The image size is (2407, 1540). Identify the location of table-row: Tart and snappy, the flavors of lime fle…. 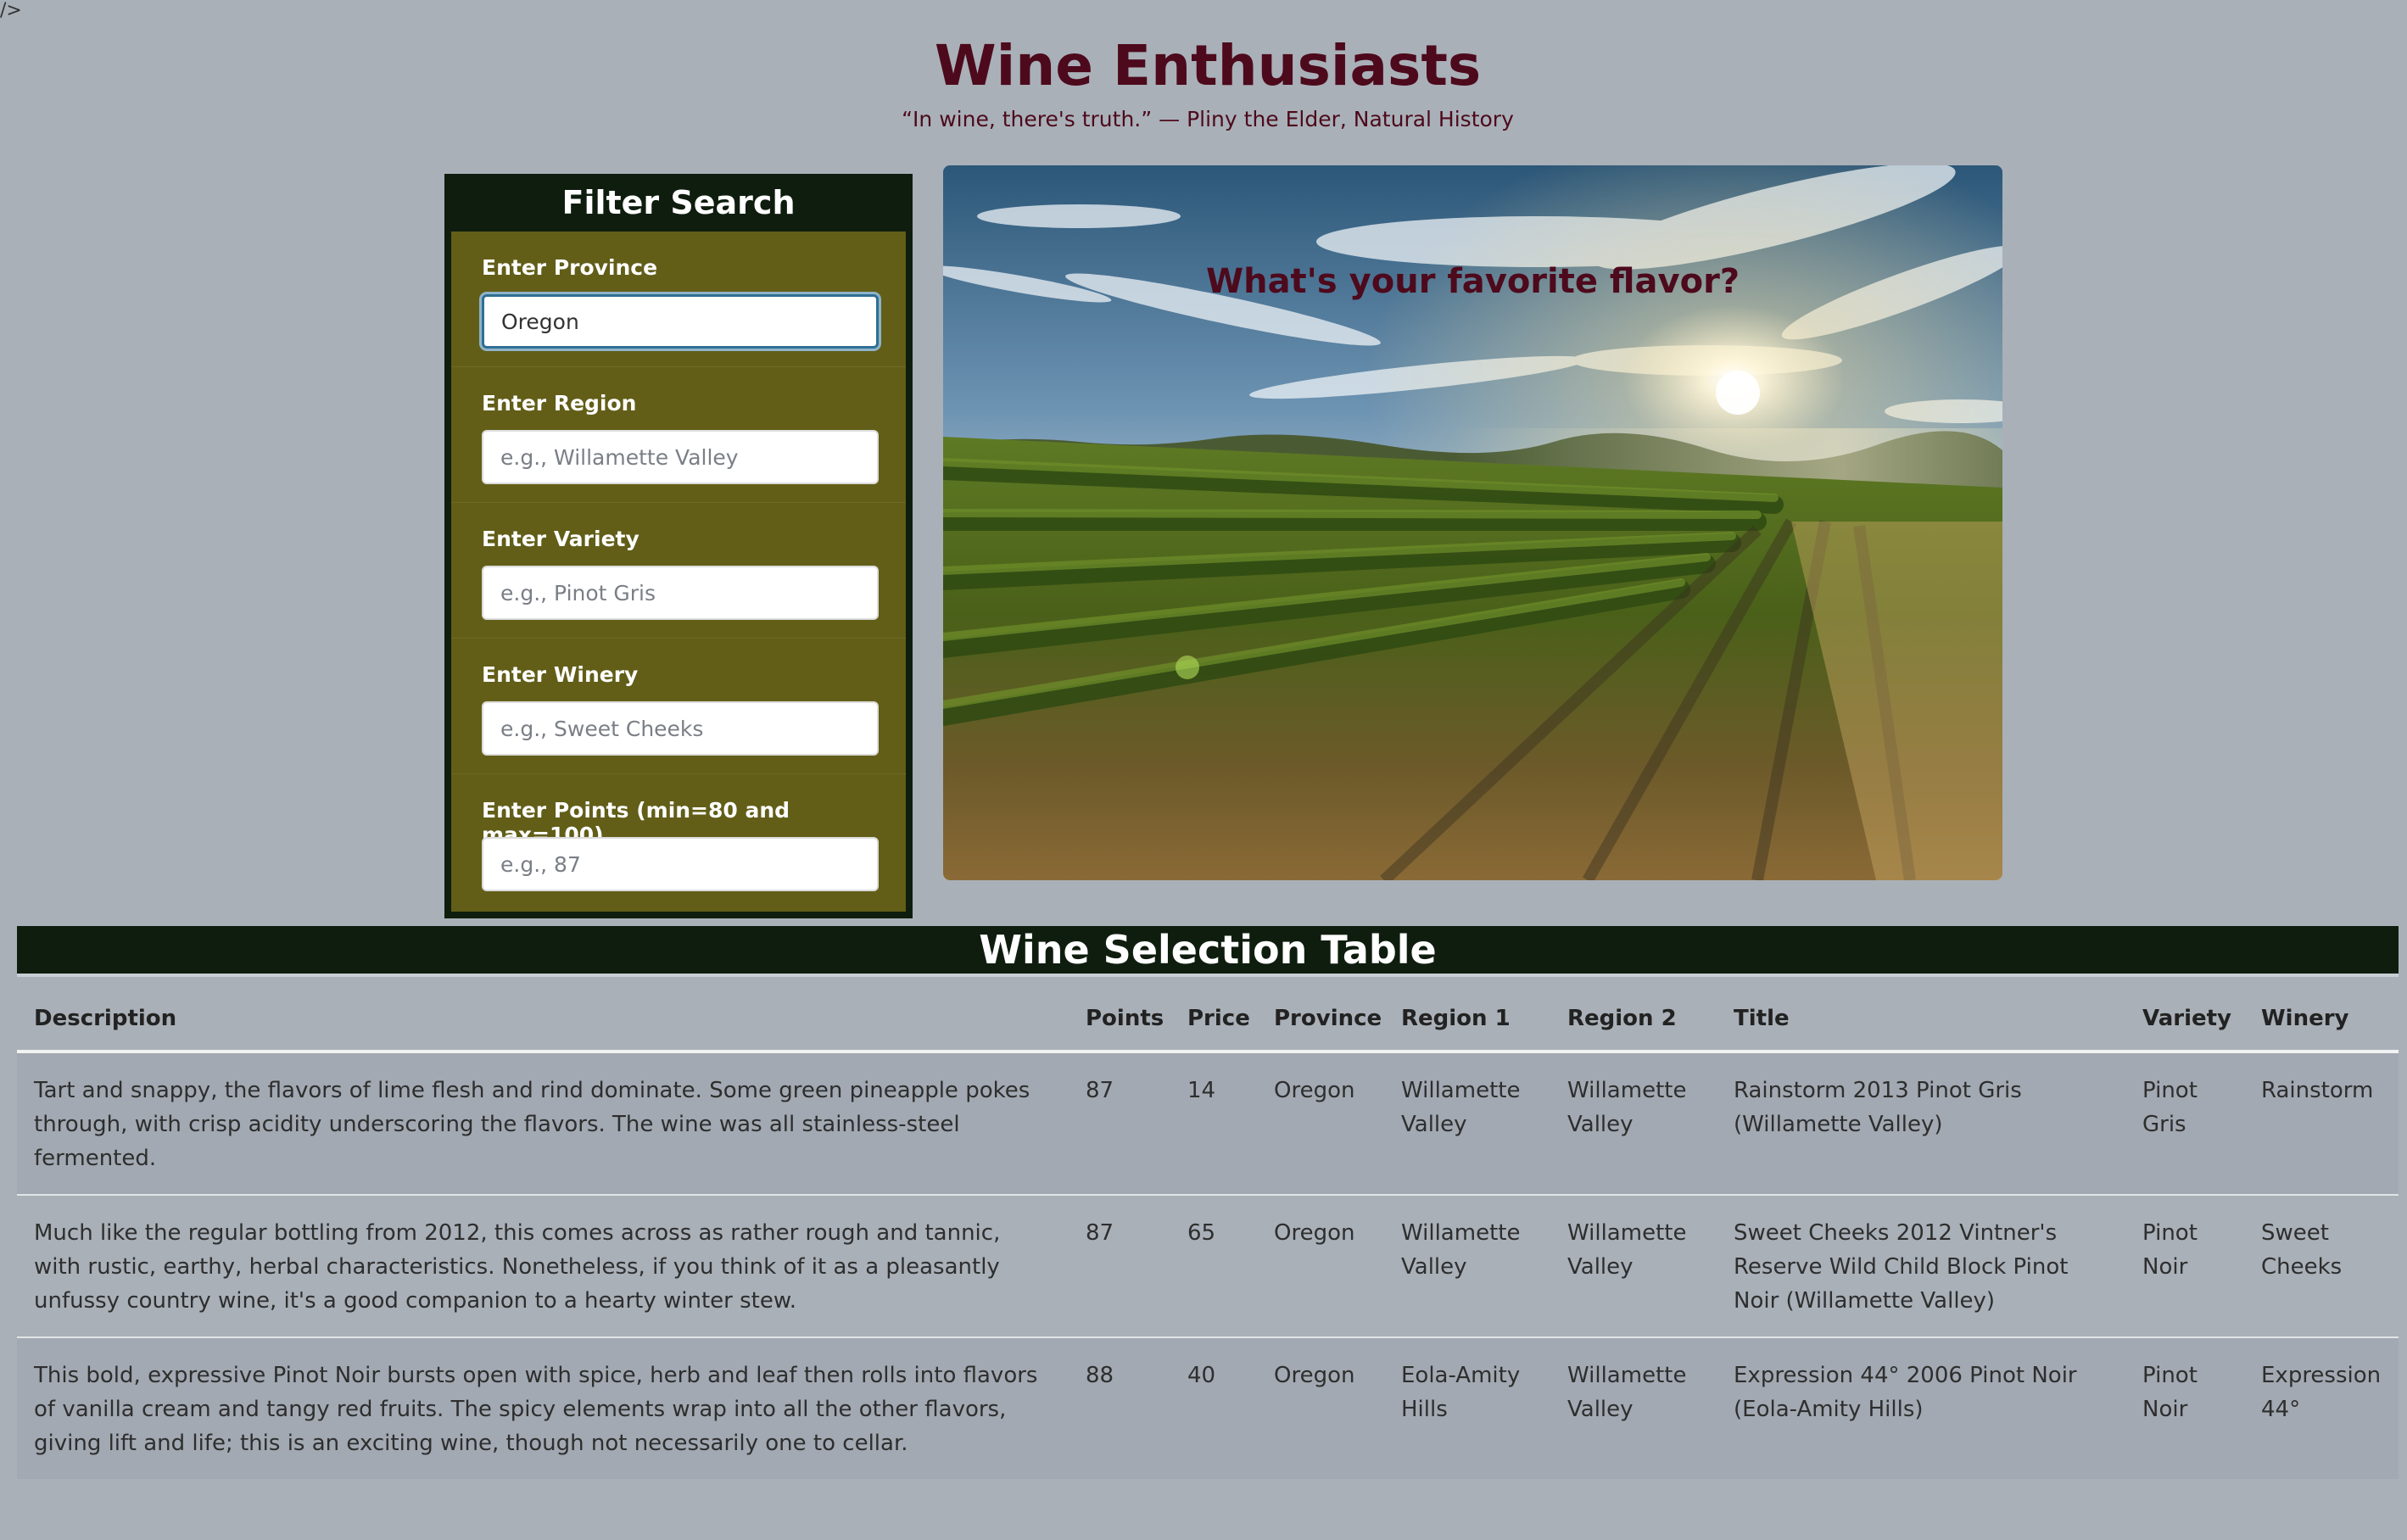
(1208, 1124).